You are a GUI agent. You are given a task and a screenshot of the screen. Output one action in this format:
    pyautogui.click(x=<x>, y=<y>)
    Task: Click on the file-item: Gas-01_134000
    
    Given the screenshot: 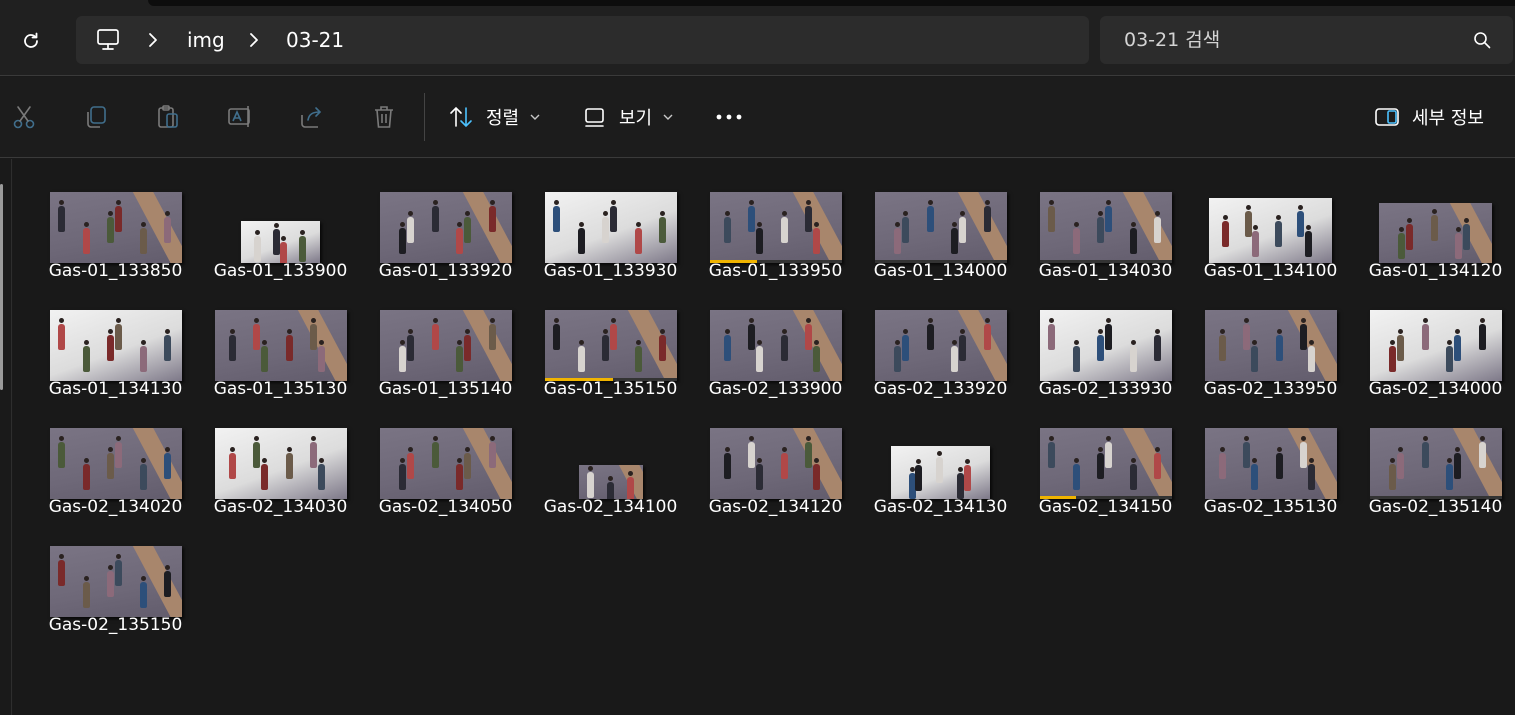 What is the action you would take?
    pyautogui.click(x=940, y=234)
    